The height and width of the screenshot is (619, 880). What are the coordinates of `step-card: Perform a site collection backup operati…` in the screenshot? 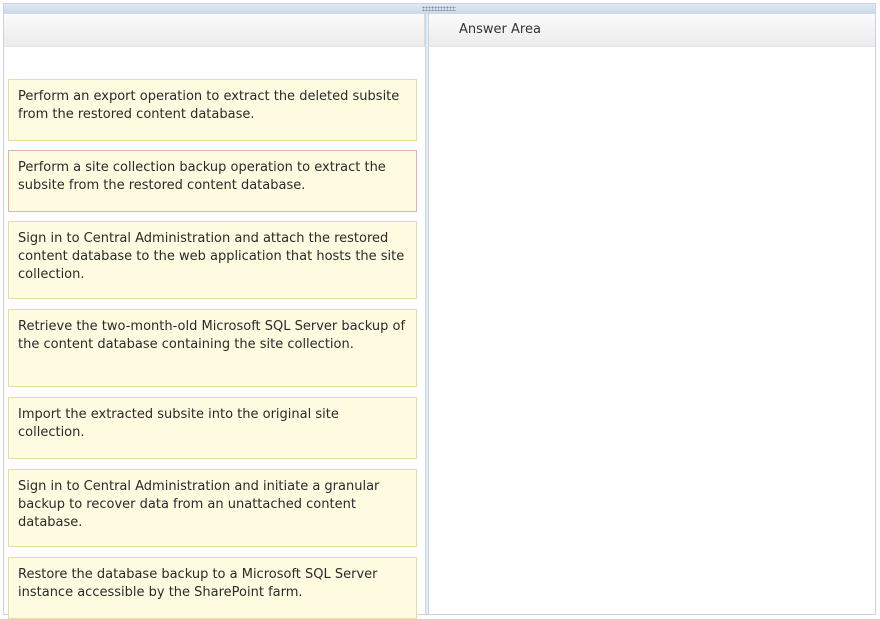 It's located at (212, 181).